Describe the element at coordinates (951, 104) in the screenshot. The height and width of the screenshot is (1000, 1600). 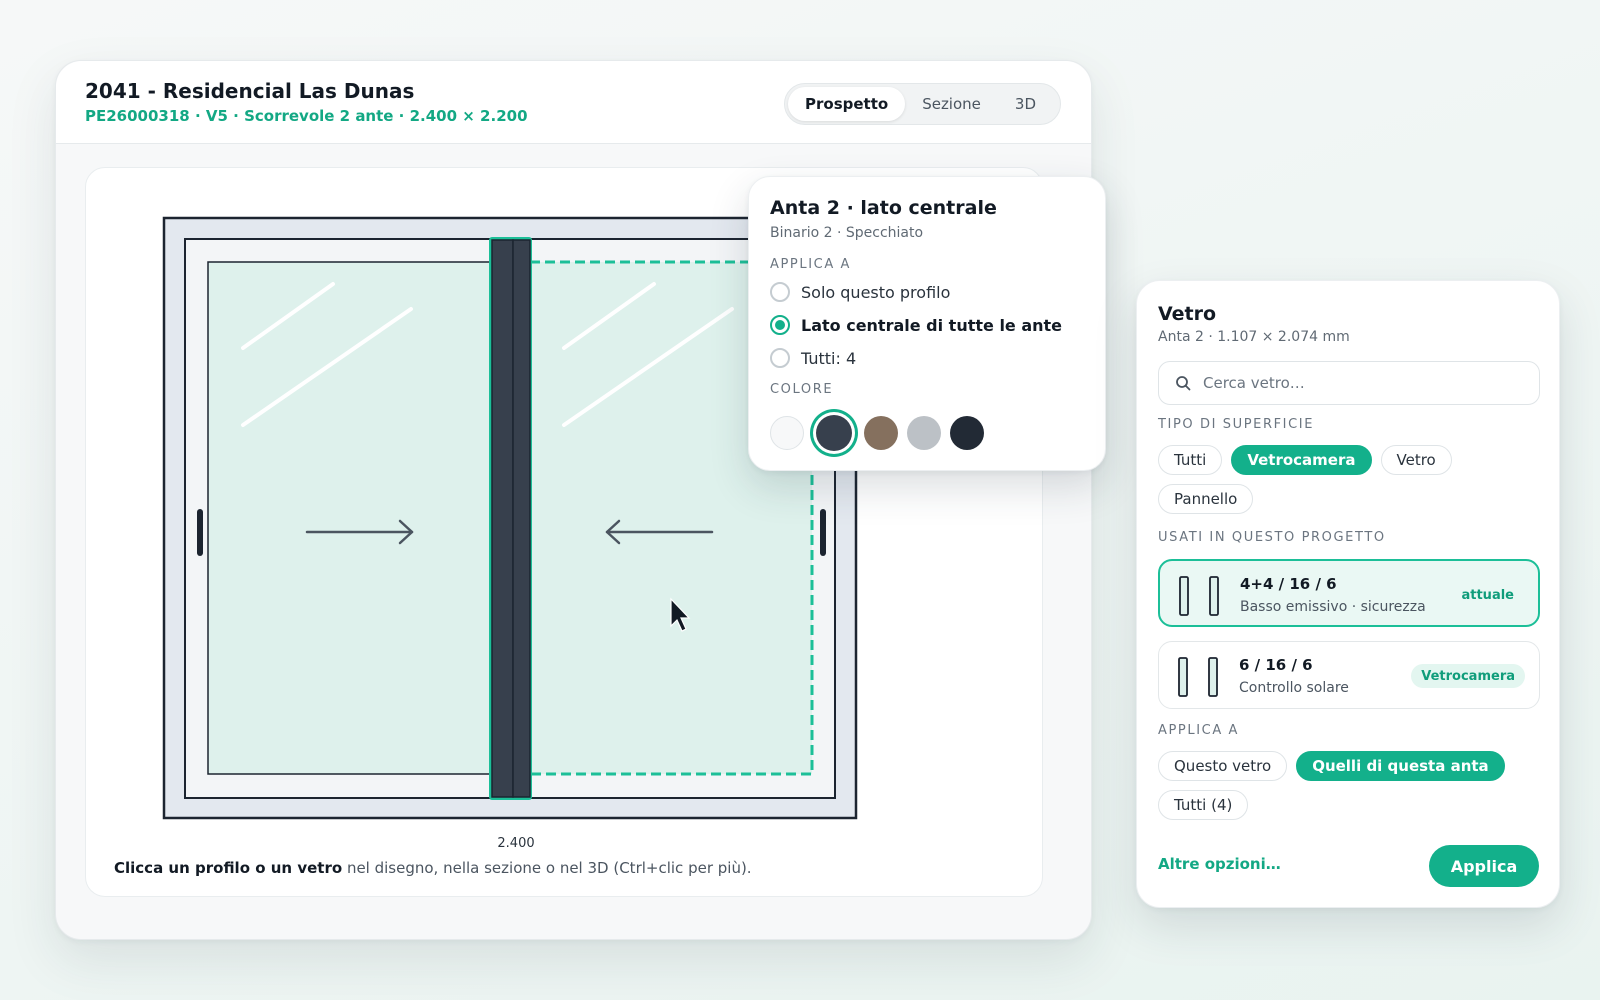
I see `tab-sezione: Sezione` at that location.